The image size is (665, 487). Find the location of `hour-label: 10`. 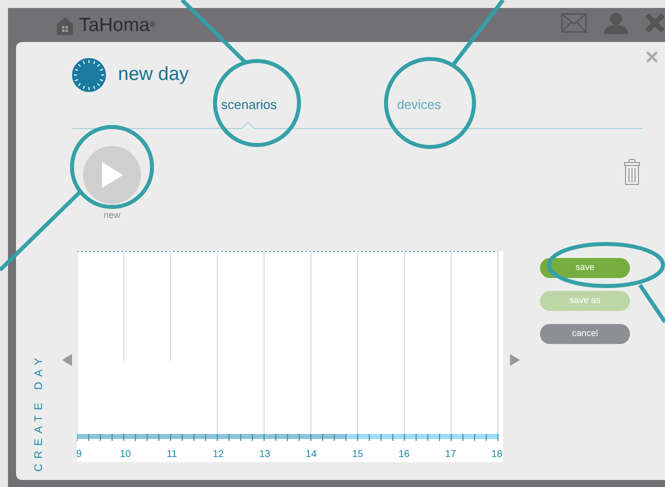

hour-label: 10 is located at coordinates (125, 455).